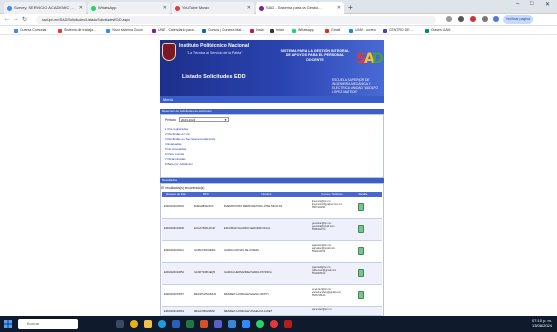 This screenshot has width=557, height=332. I want to click on ciclo-value: 2023-2024, so click(188, 120).